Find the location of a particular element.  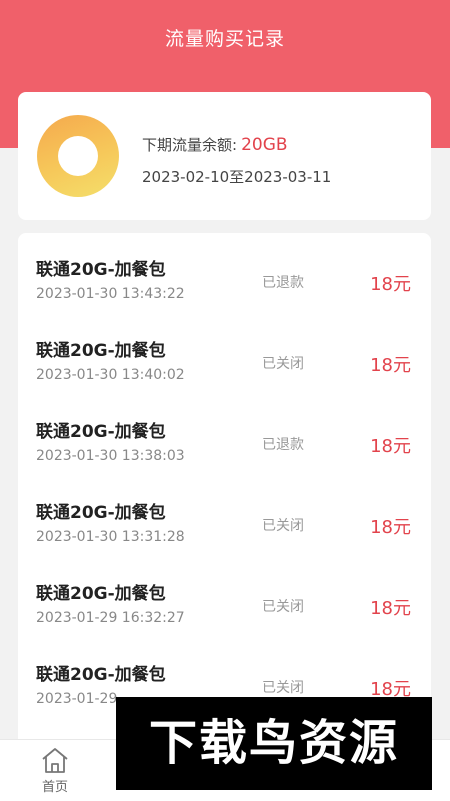

balance-label: 下期流量余额: is located at coordinates (190, 145).